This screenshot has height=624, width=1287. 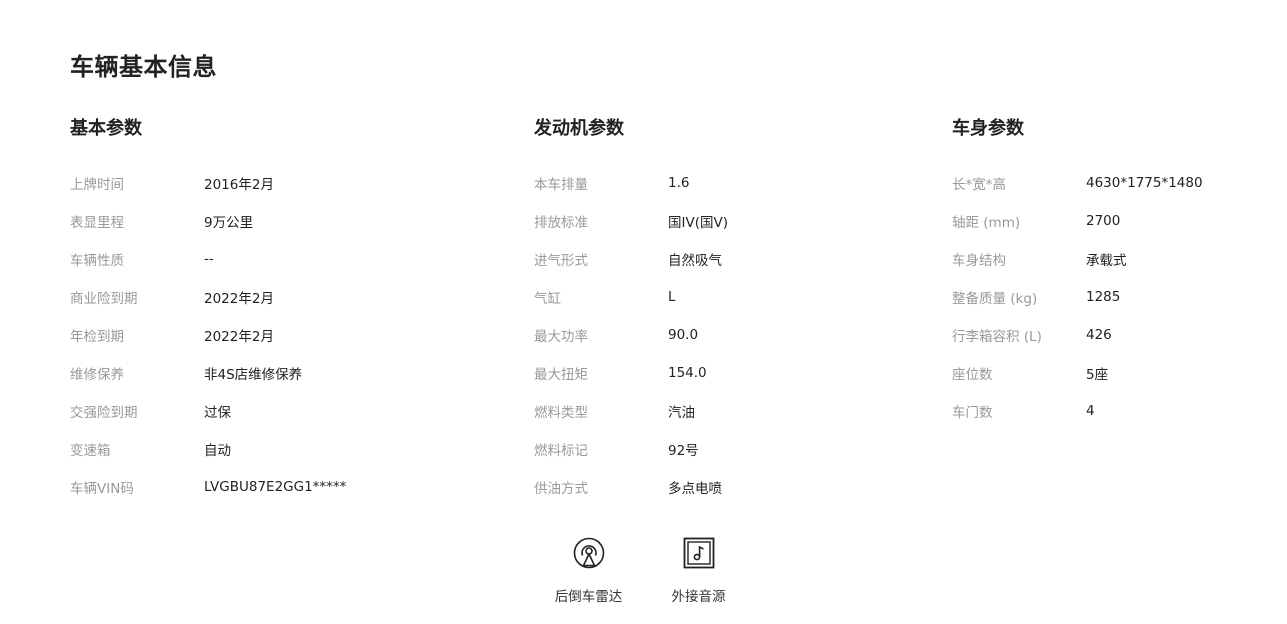 I want to click on param-row-intake-type: 进气形式 自然吸气, so click(x=714, y=259).